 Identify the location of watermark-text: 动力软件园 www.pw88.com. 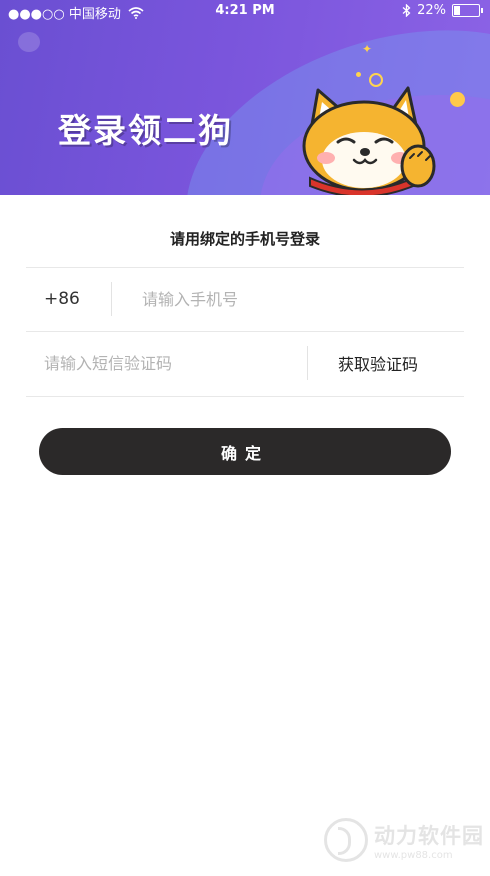
(429, 840).